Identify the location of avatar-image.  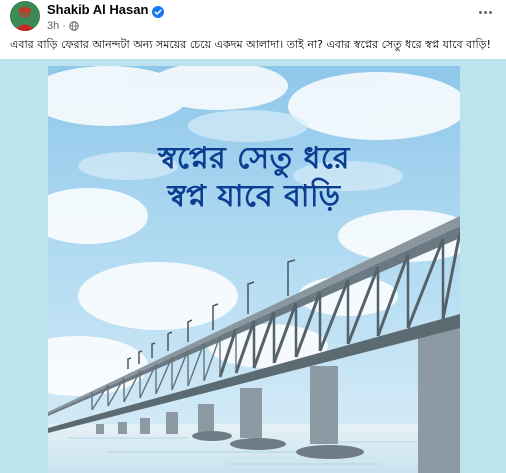
(25, 16).